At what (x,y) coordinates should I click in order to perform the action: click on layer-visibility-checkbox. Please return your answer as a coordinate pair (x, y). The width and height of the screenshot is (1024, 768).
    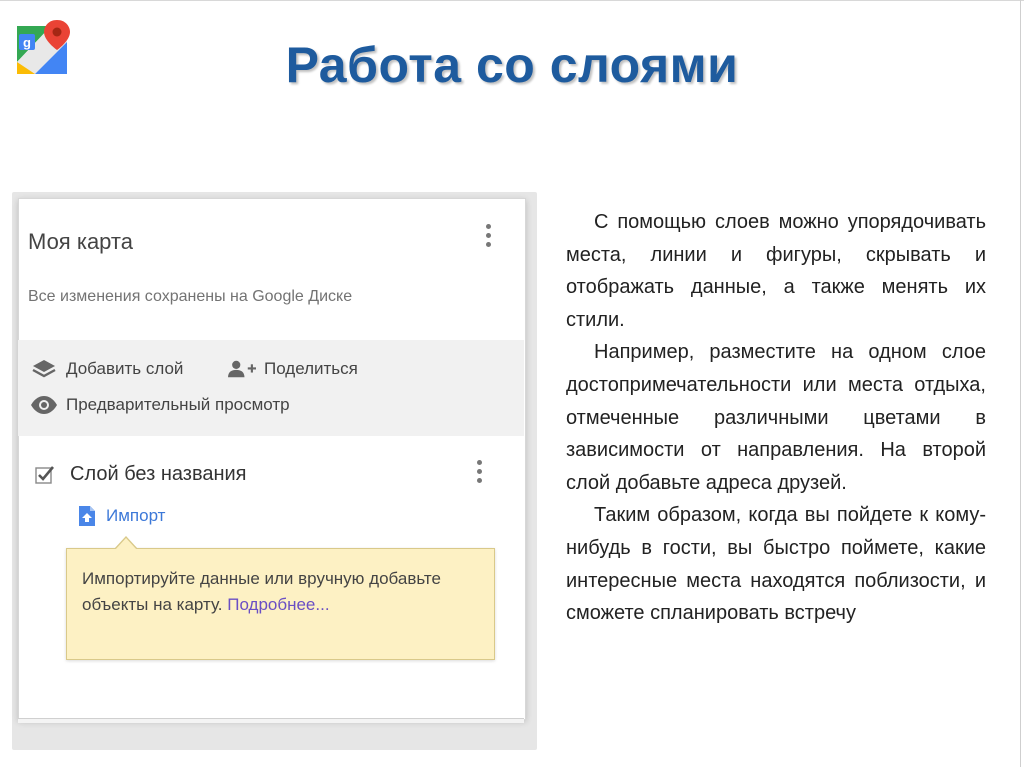
    Looking at the image, I should click on (45, 475).